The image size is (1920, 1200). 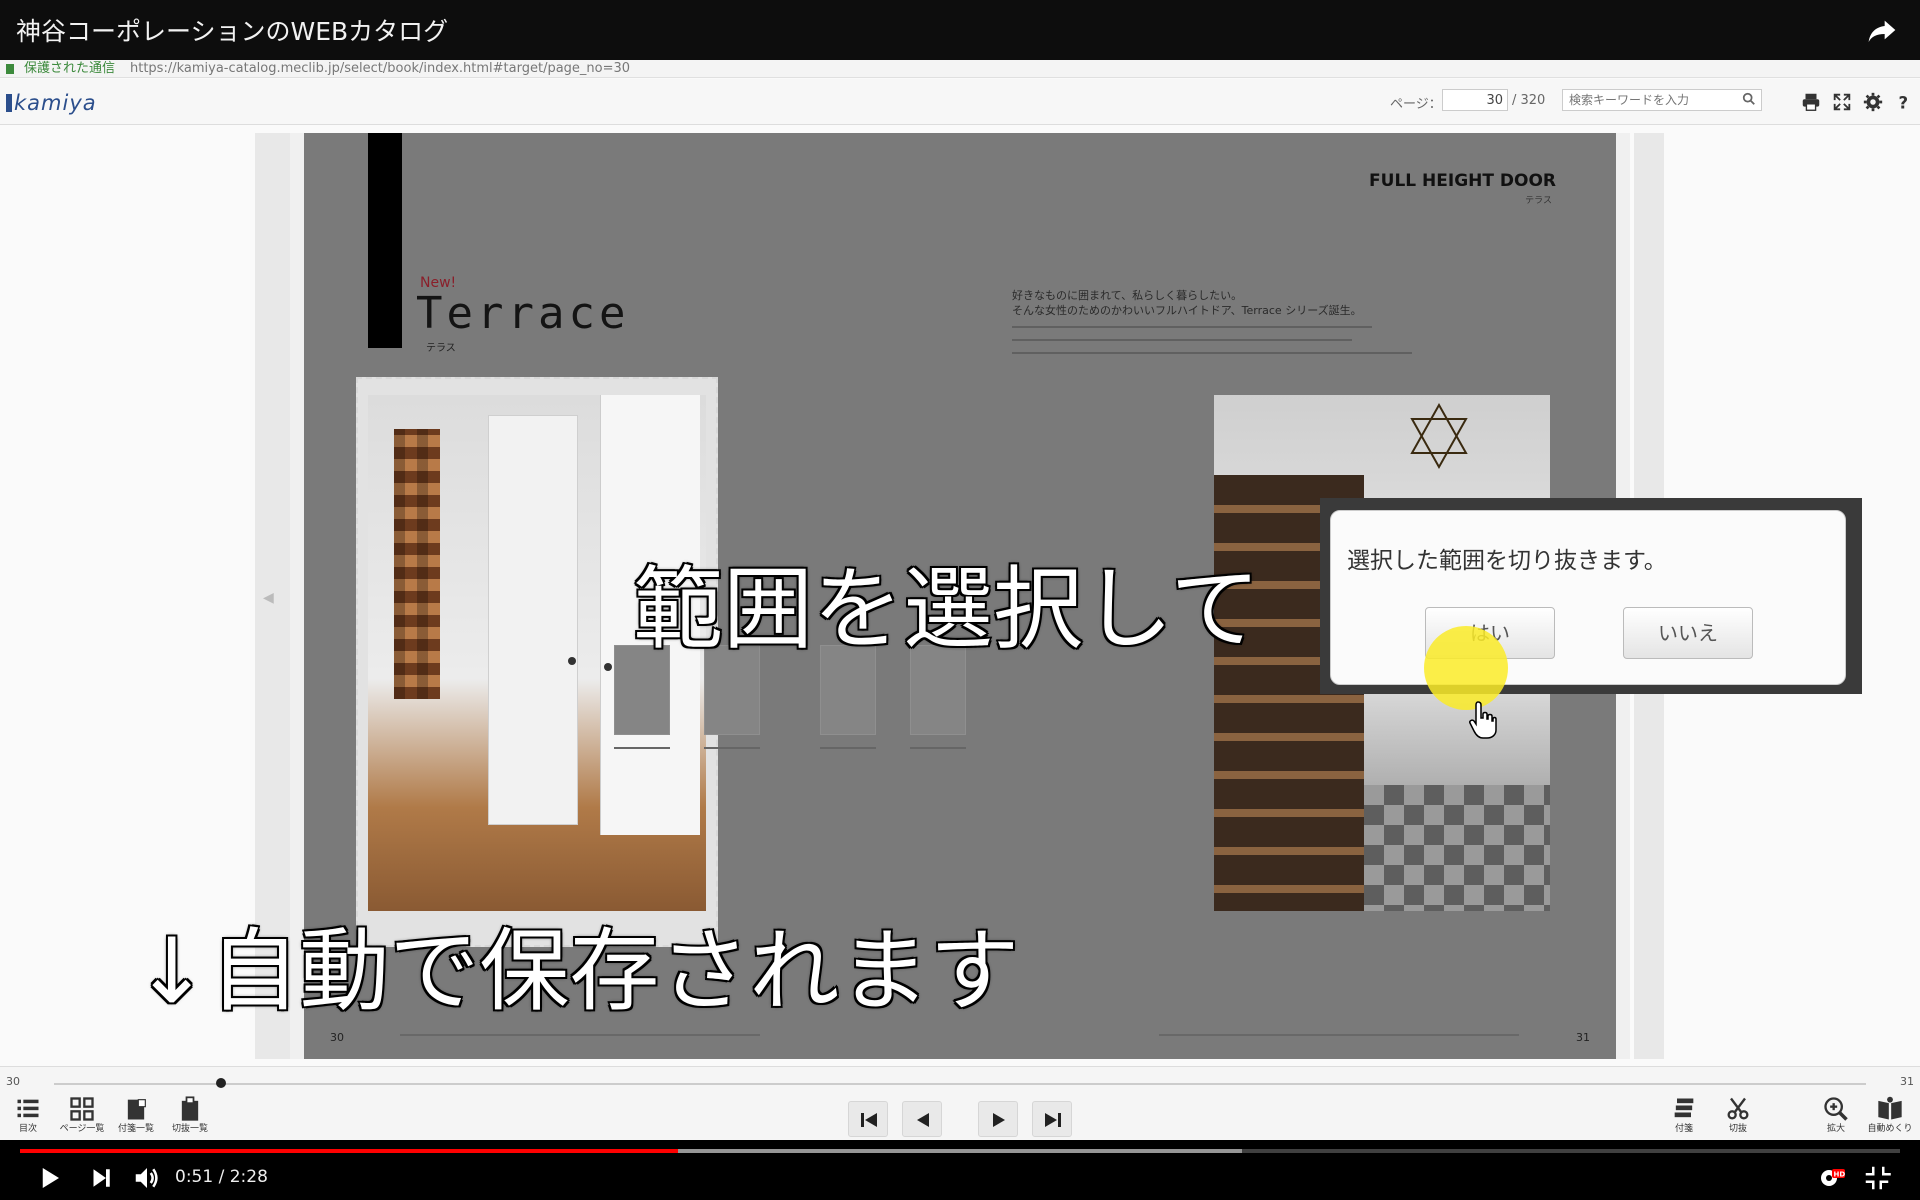 I want to click on page-list-button: ページ一覧, so click(x=82, y=1115).